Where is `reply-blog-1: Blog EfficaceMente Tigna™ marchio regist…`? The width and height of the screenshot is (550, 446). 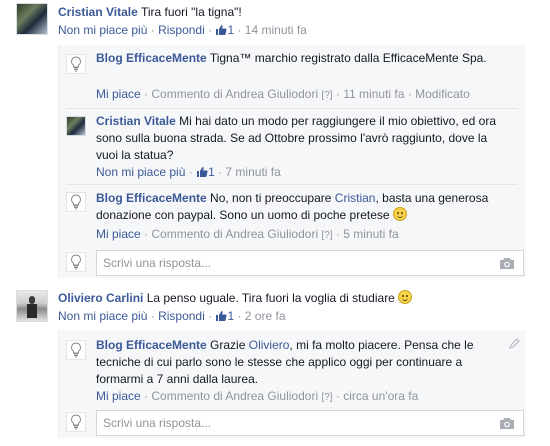 reply-blog-1: Blog EfficaceMente Tigna™ marchio regist… is located at coordinates (301, 58).